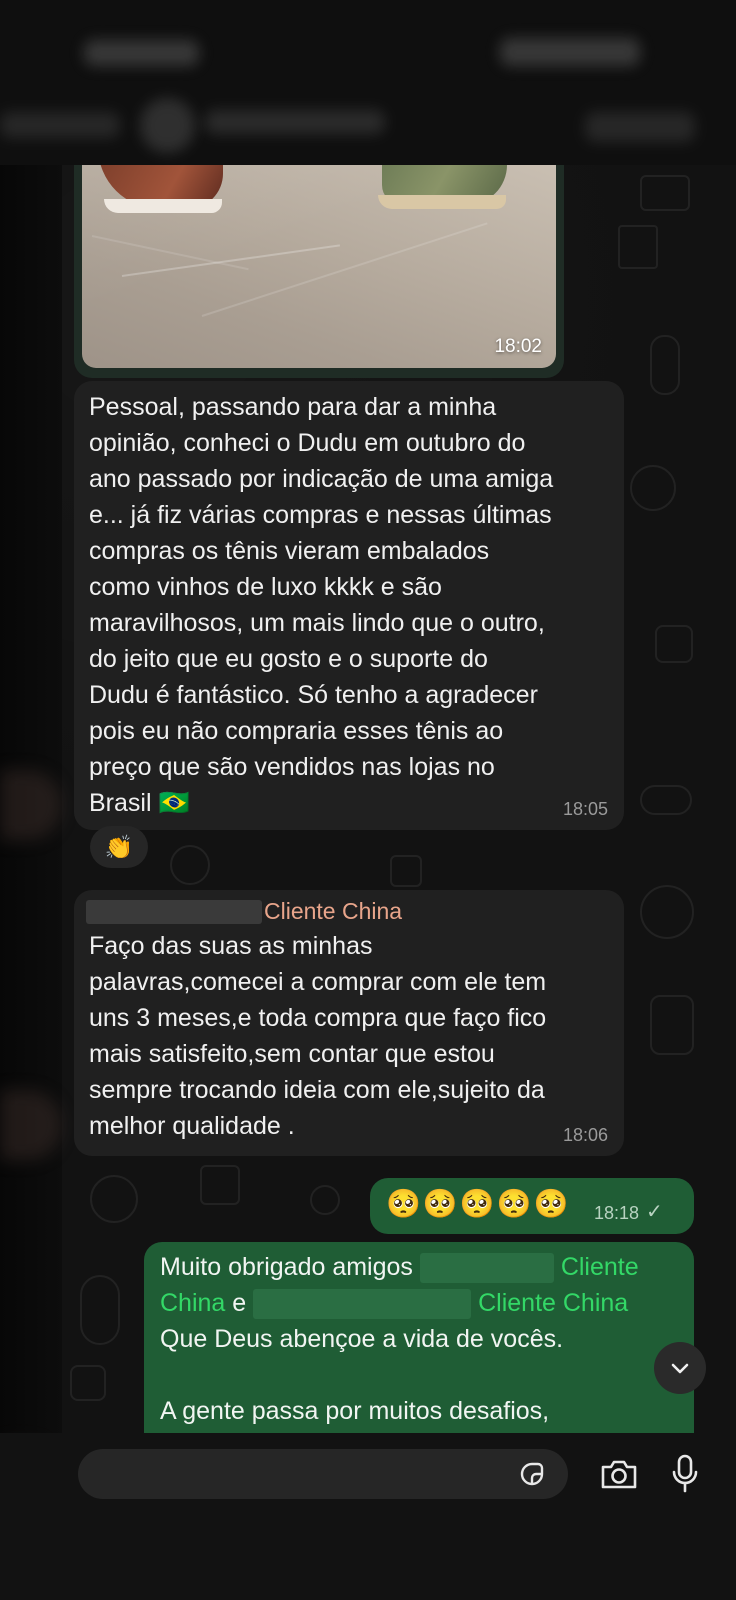 Image resolution: width=736 pixels, height=1600 pixels. I want to click on clapping-hands-emoji: 👏, so click(119, 846).